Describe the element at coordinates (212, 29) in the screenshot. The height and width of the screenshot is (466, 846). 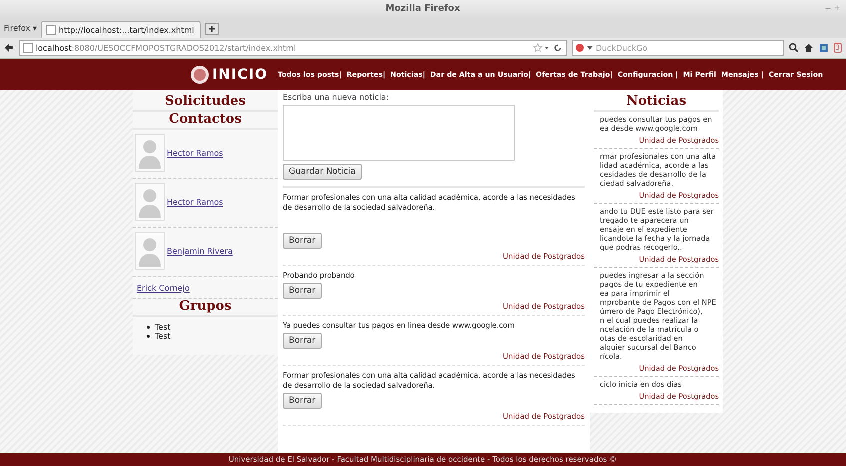
I see `new-tab-icon` at that location.